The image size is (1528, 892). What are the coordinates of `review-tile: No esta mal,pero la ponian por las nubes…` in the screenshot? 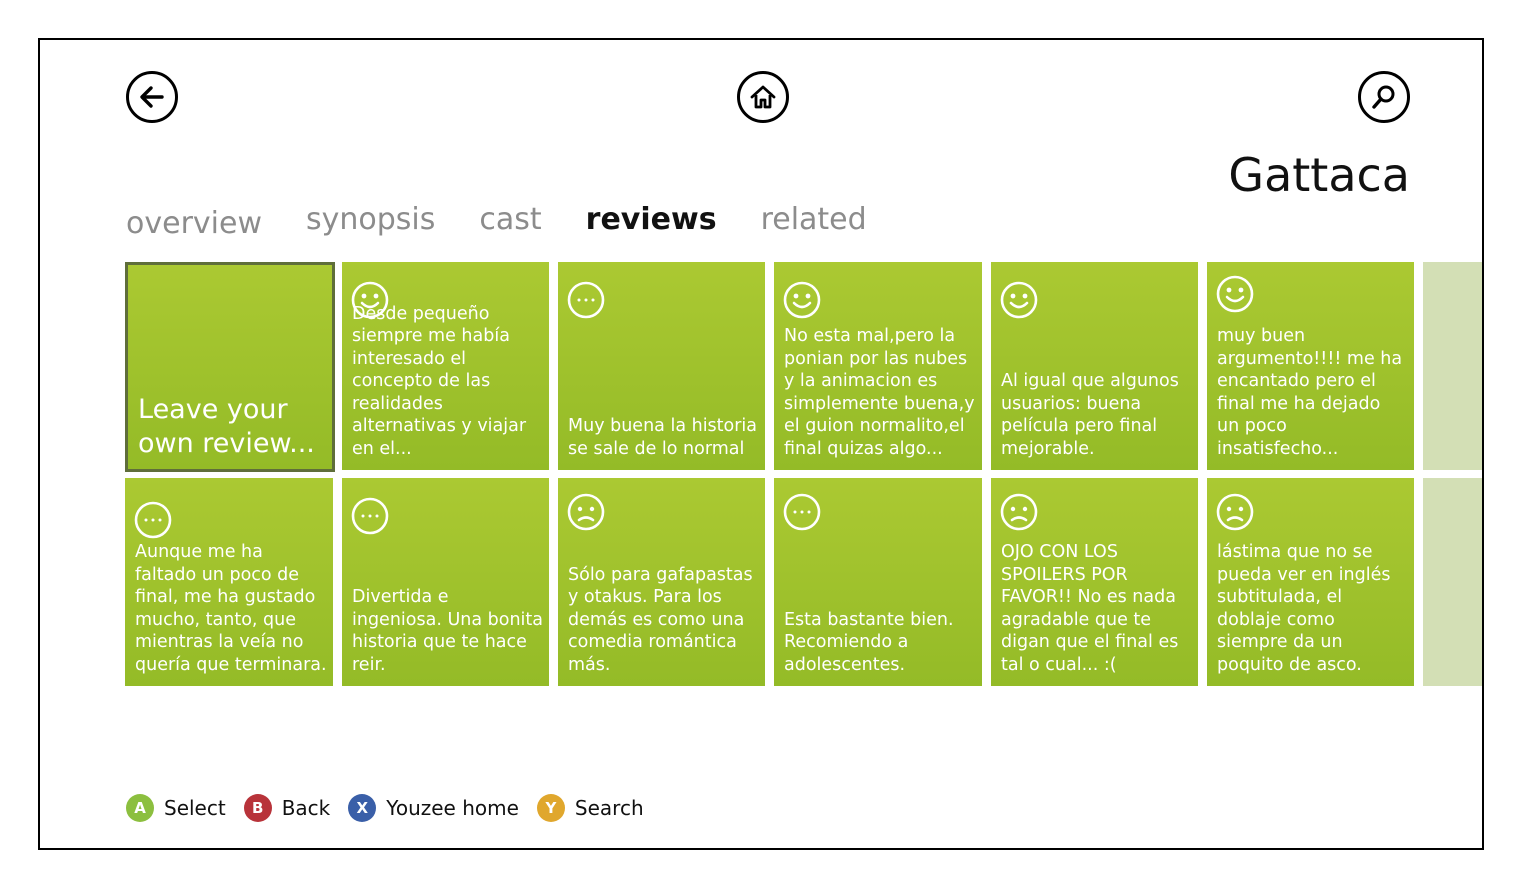 It's located at (878, 366).